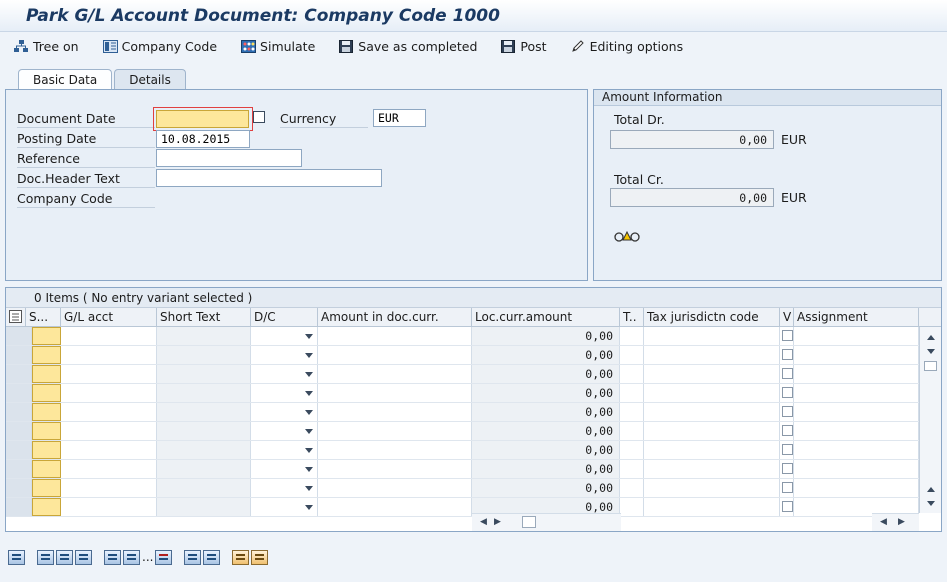 This screenshot has width=947, height=582. What do you see at coordinates (483, 522) in the screenshot?
I see `scroll-left-icon: ◀` at bounding box center [483, 522].